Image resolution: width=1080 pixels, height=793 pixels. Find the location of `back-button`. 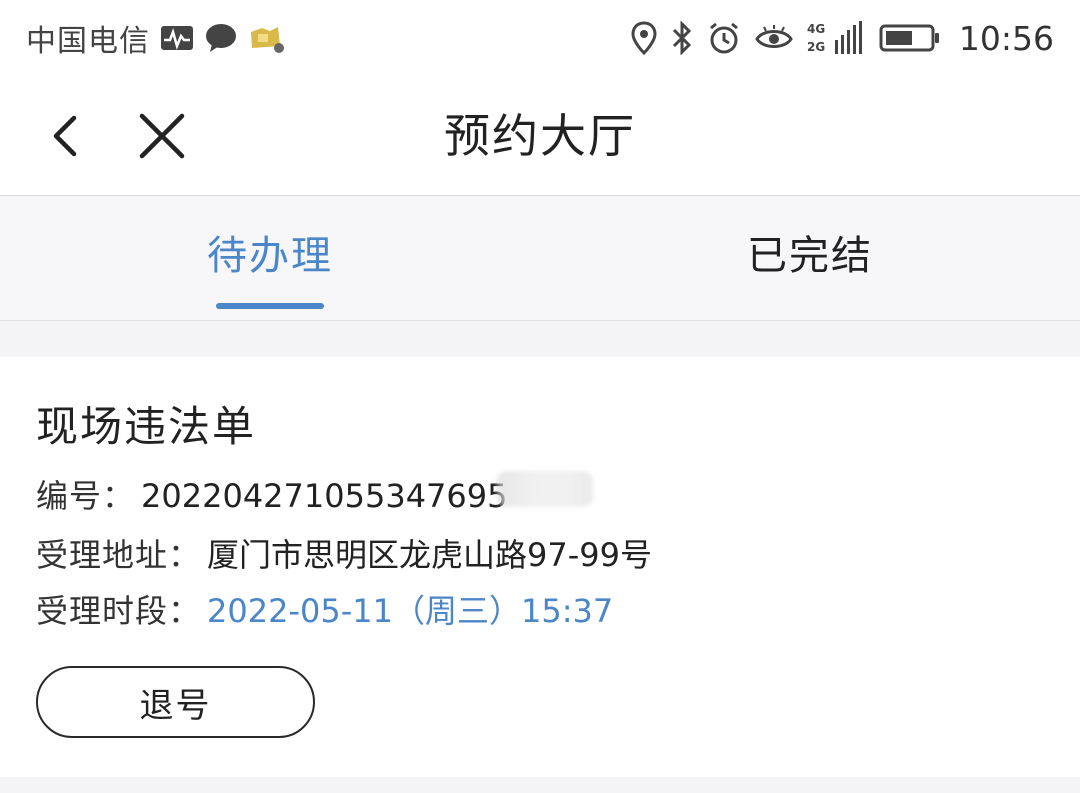

back-button is located at coordinates (65, 136).